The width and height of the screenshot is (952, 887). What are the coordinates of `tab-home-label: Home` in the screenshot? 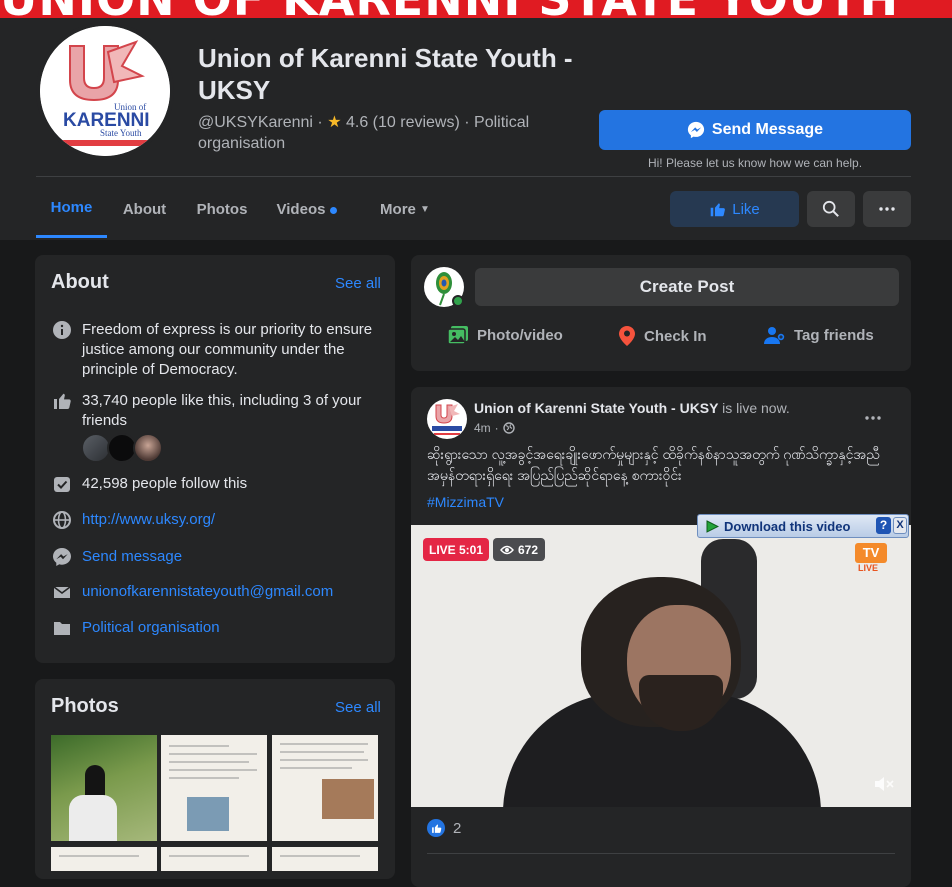 It's located at (71, 207).